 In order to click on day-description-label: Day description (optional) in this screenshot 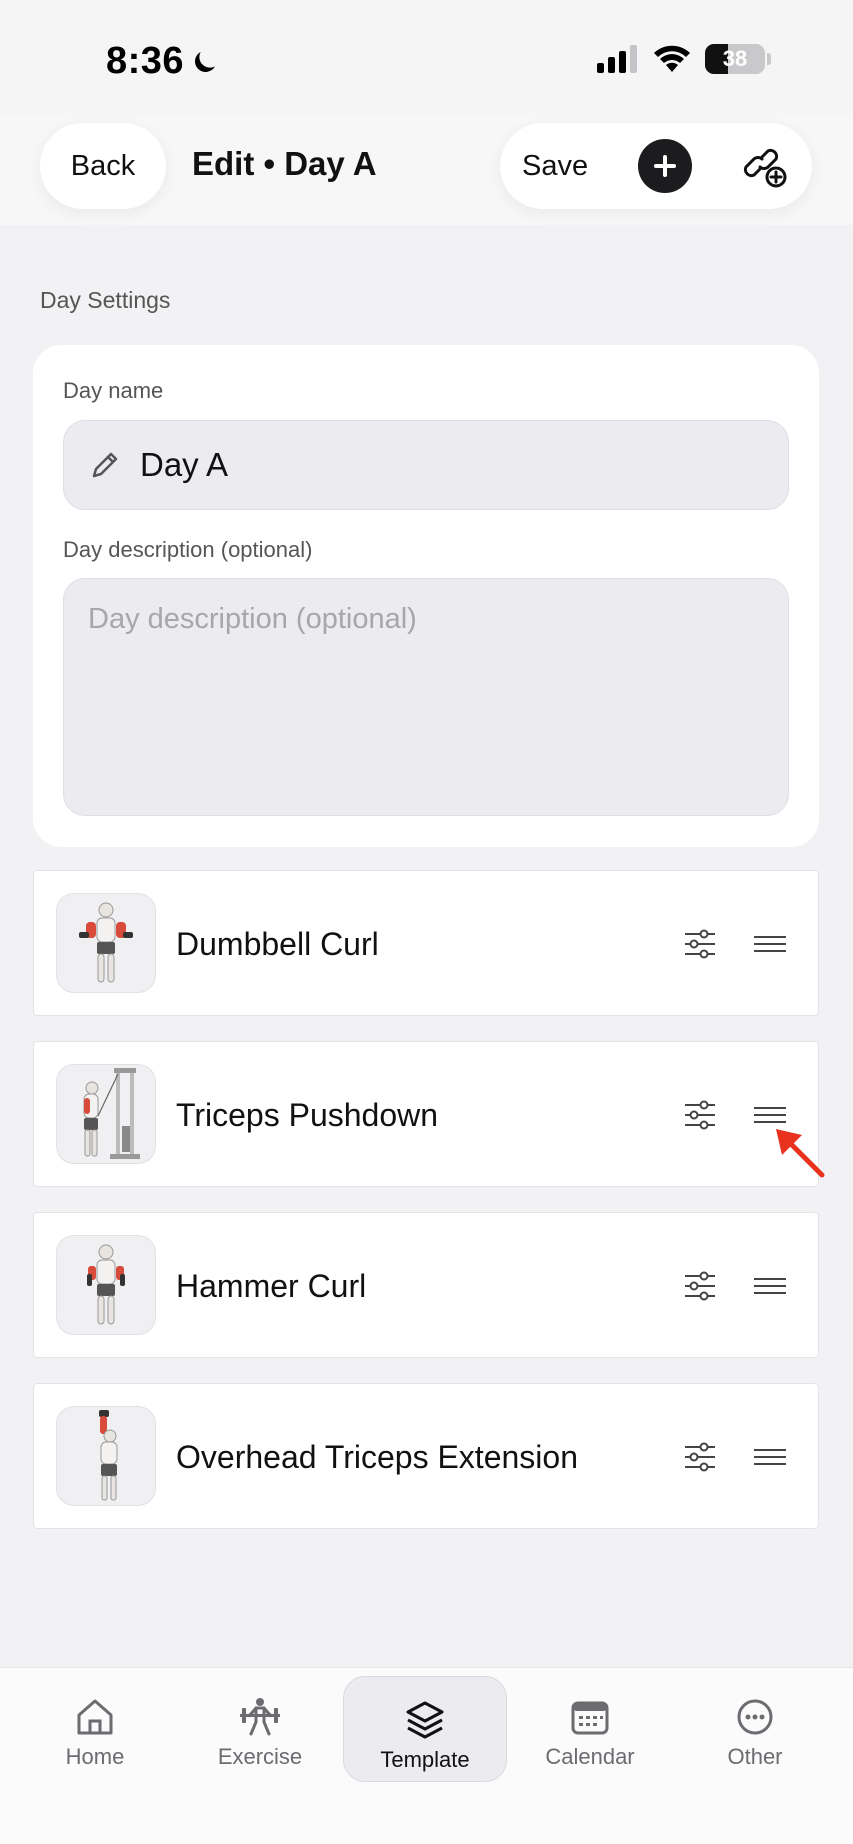, I will do `click(188, 549)`.